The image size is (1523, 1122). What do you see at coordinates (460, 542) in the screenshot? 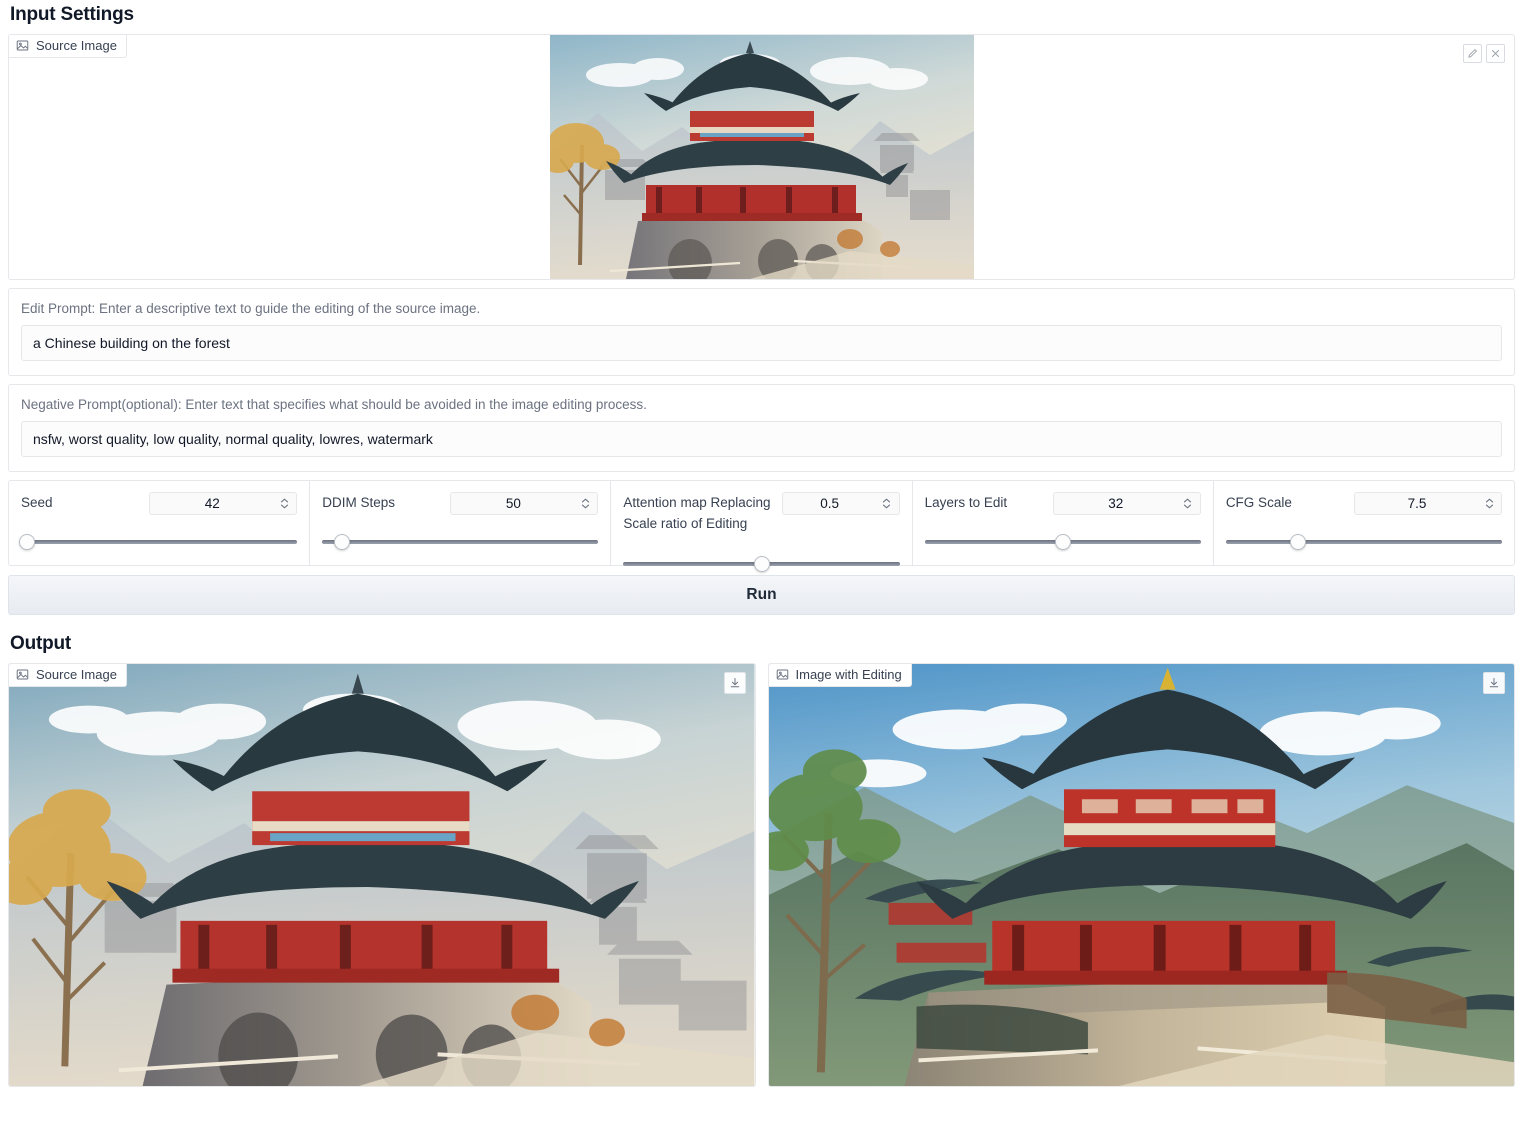
I see `ddim-steps-slider` at bounding box center [460, 542].